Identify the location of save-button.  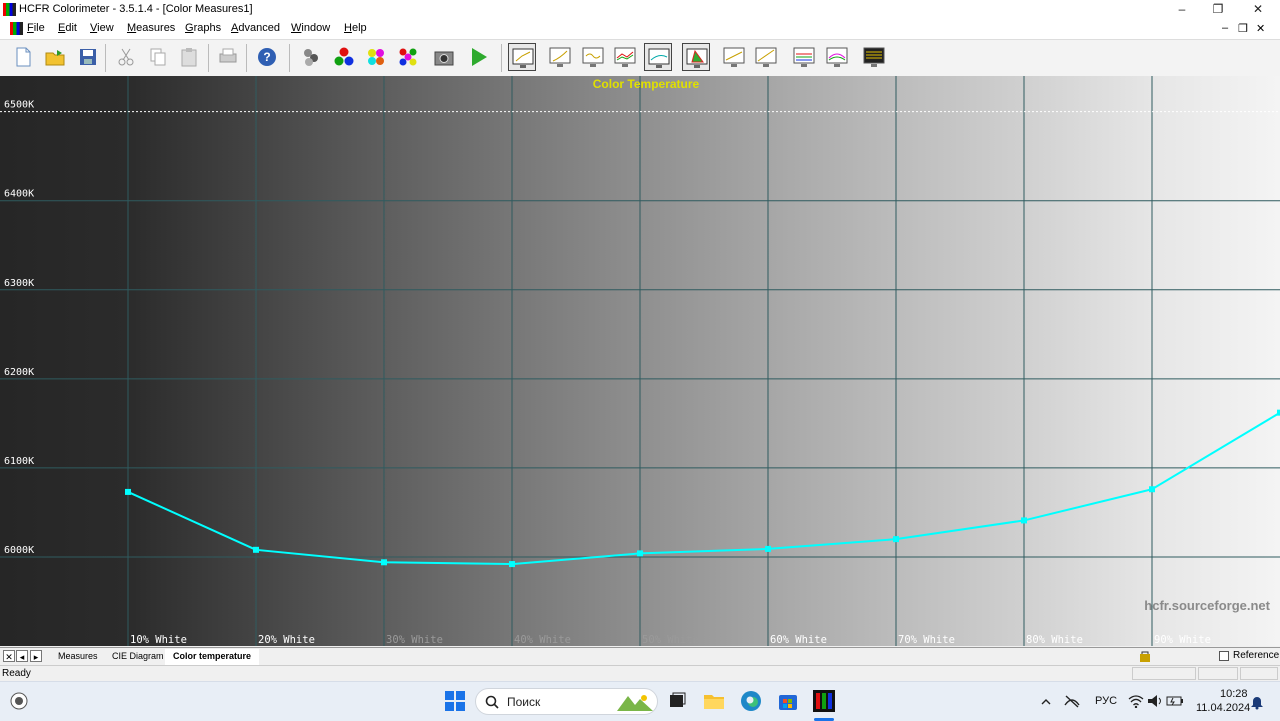
(88, 57).